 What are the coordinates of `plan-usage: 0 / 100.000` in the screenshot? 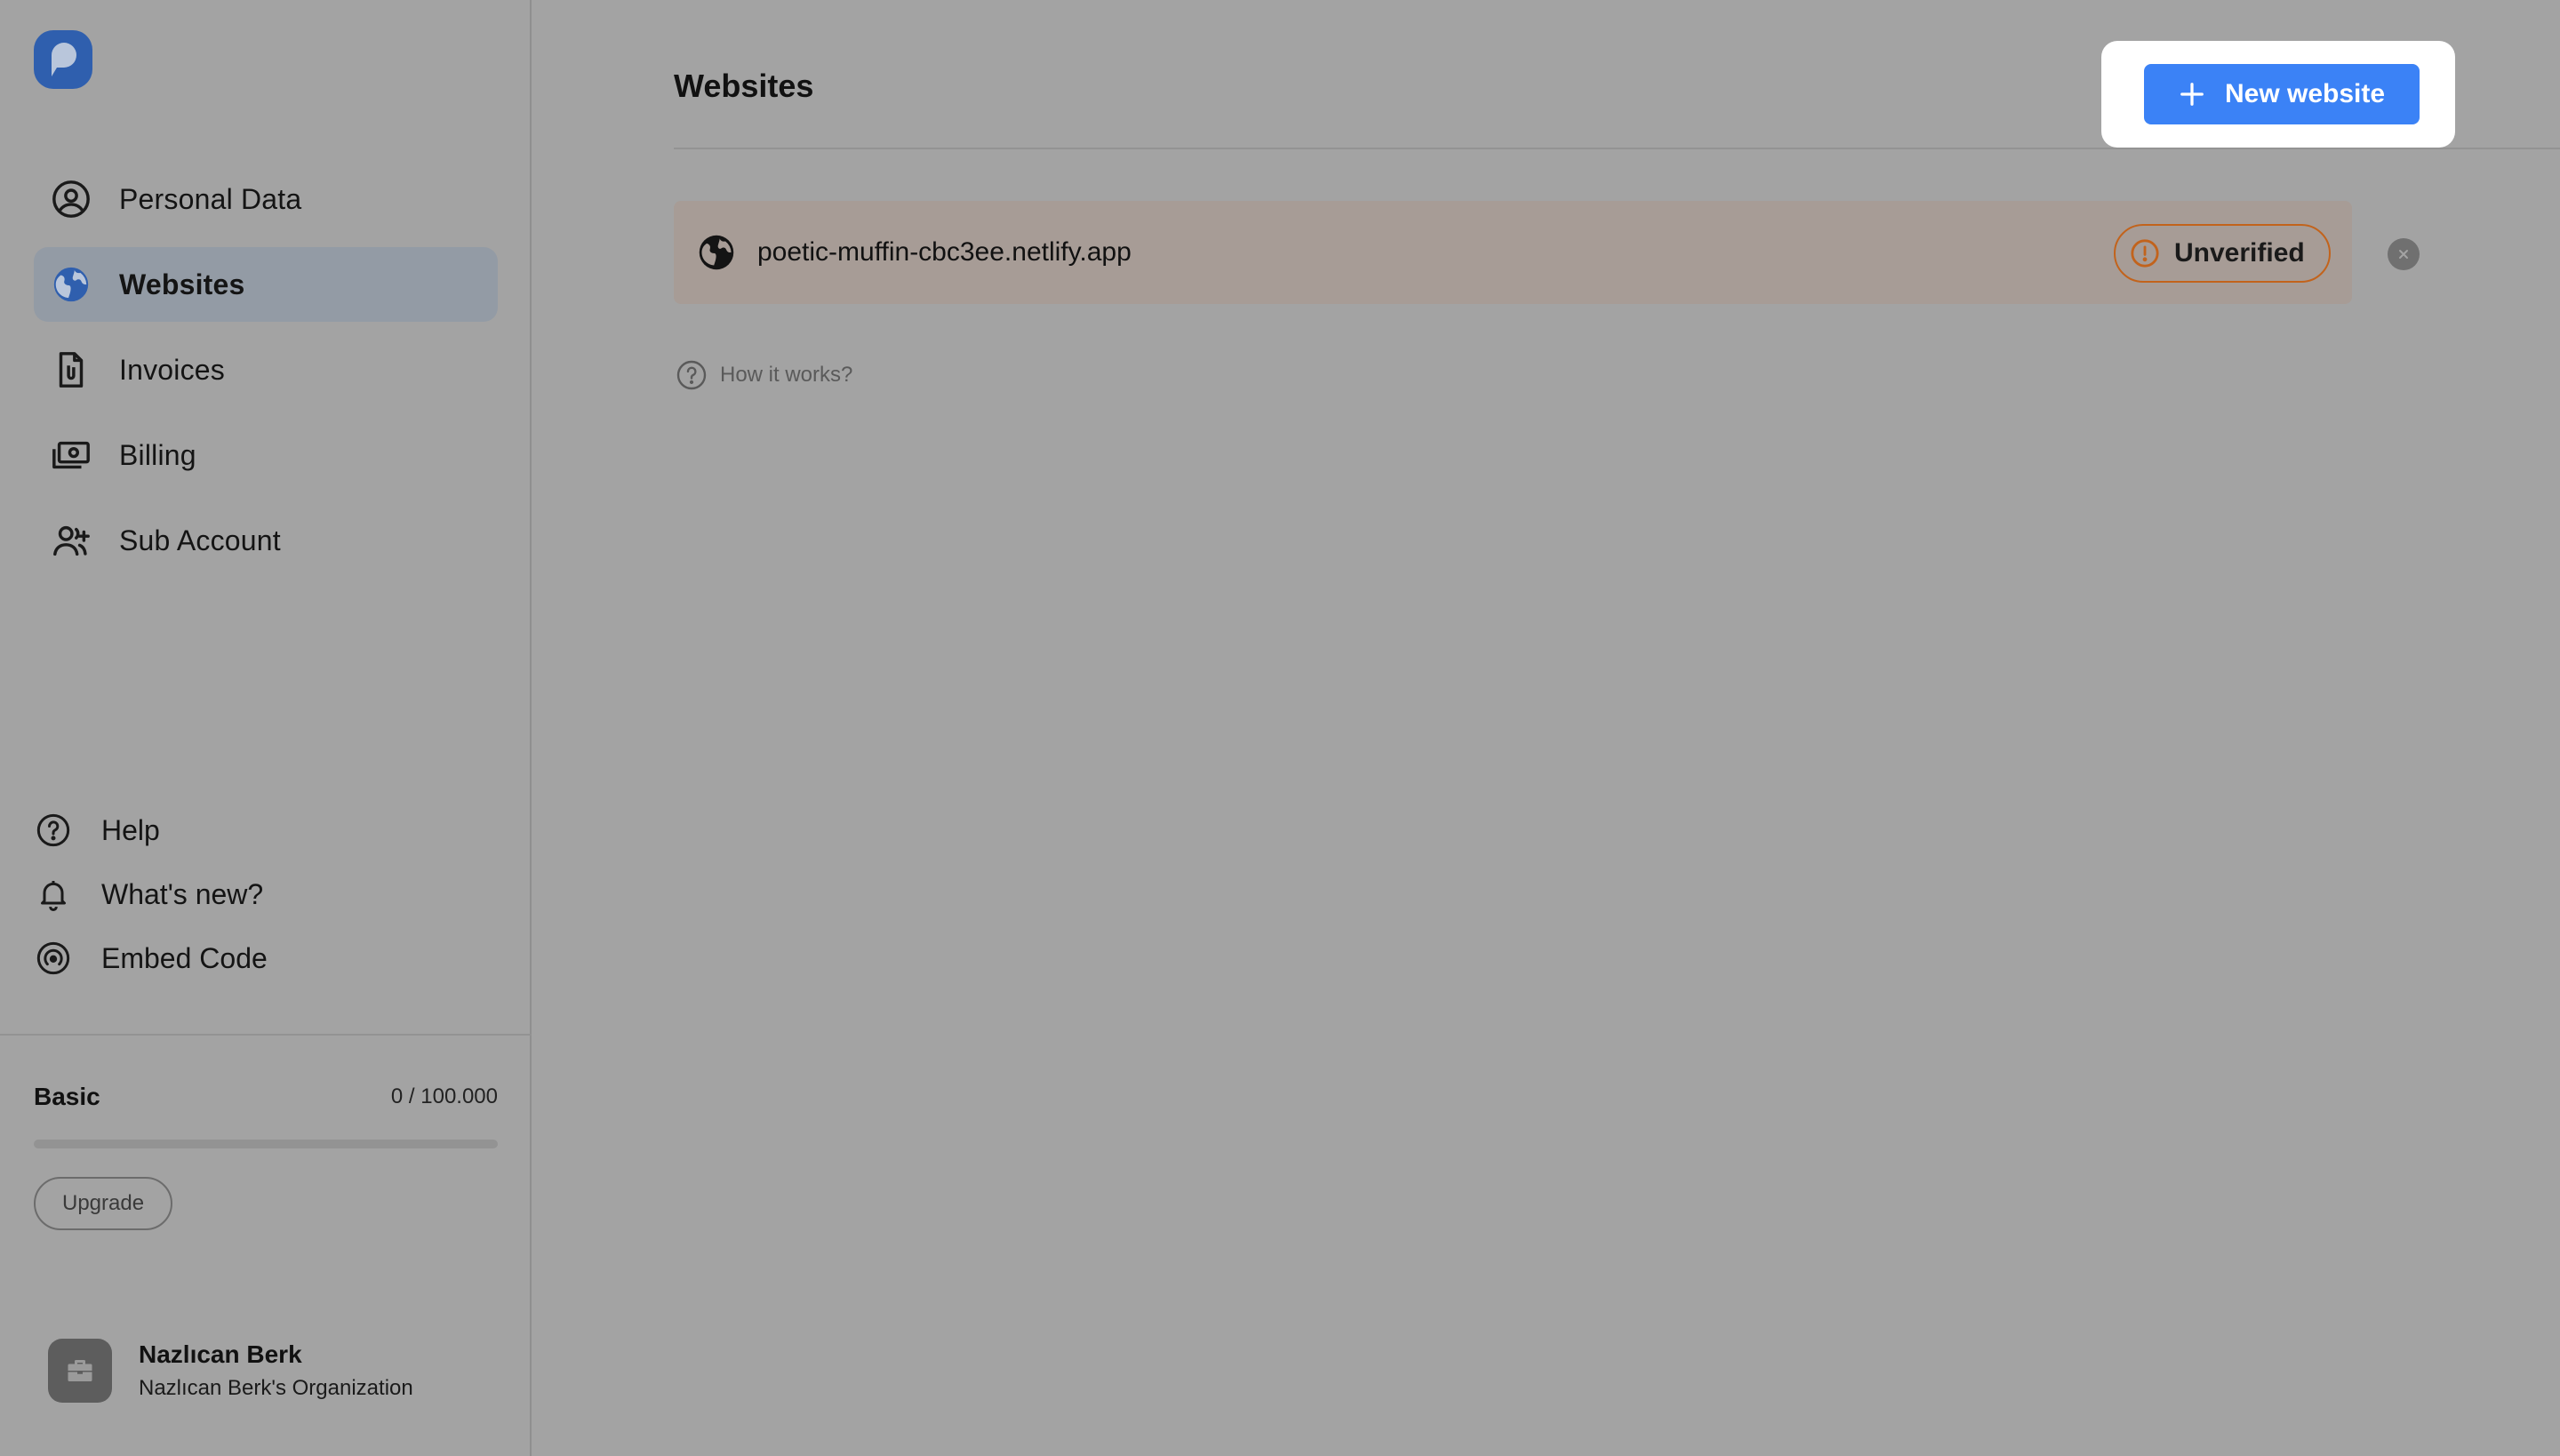 It's located at (444, 1096).